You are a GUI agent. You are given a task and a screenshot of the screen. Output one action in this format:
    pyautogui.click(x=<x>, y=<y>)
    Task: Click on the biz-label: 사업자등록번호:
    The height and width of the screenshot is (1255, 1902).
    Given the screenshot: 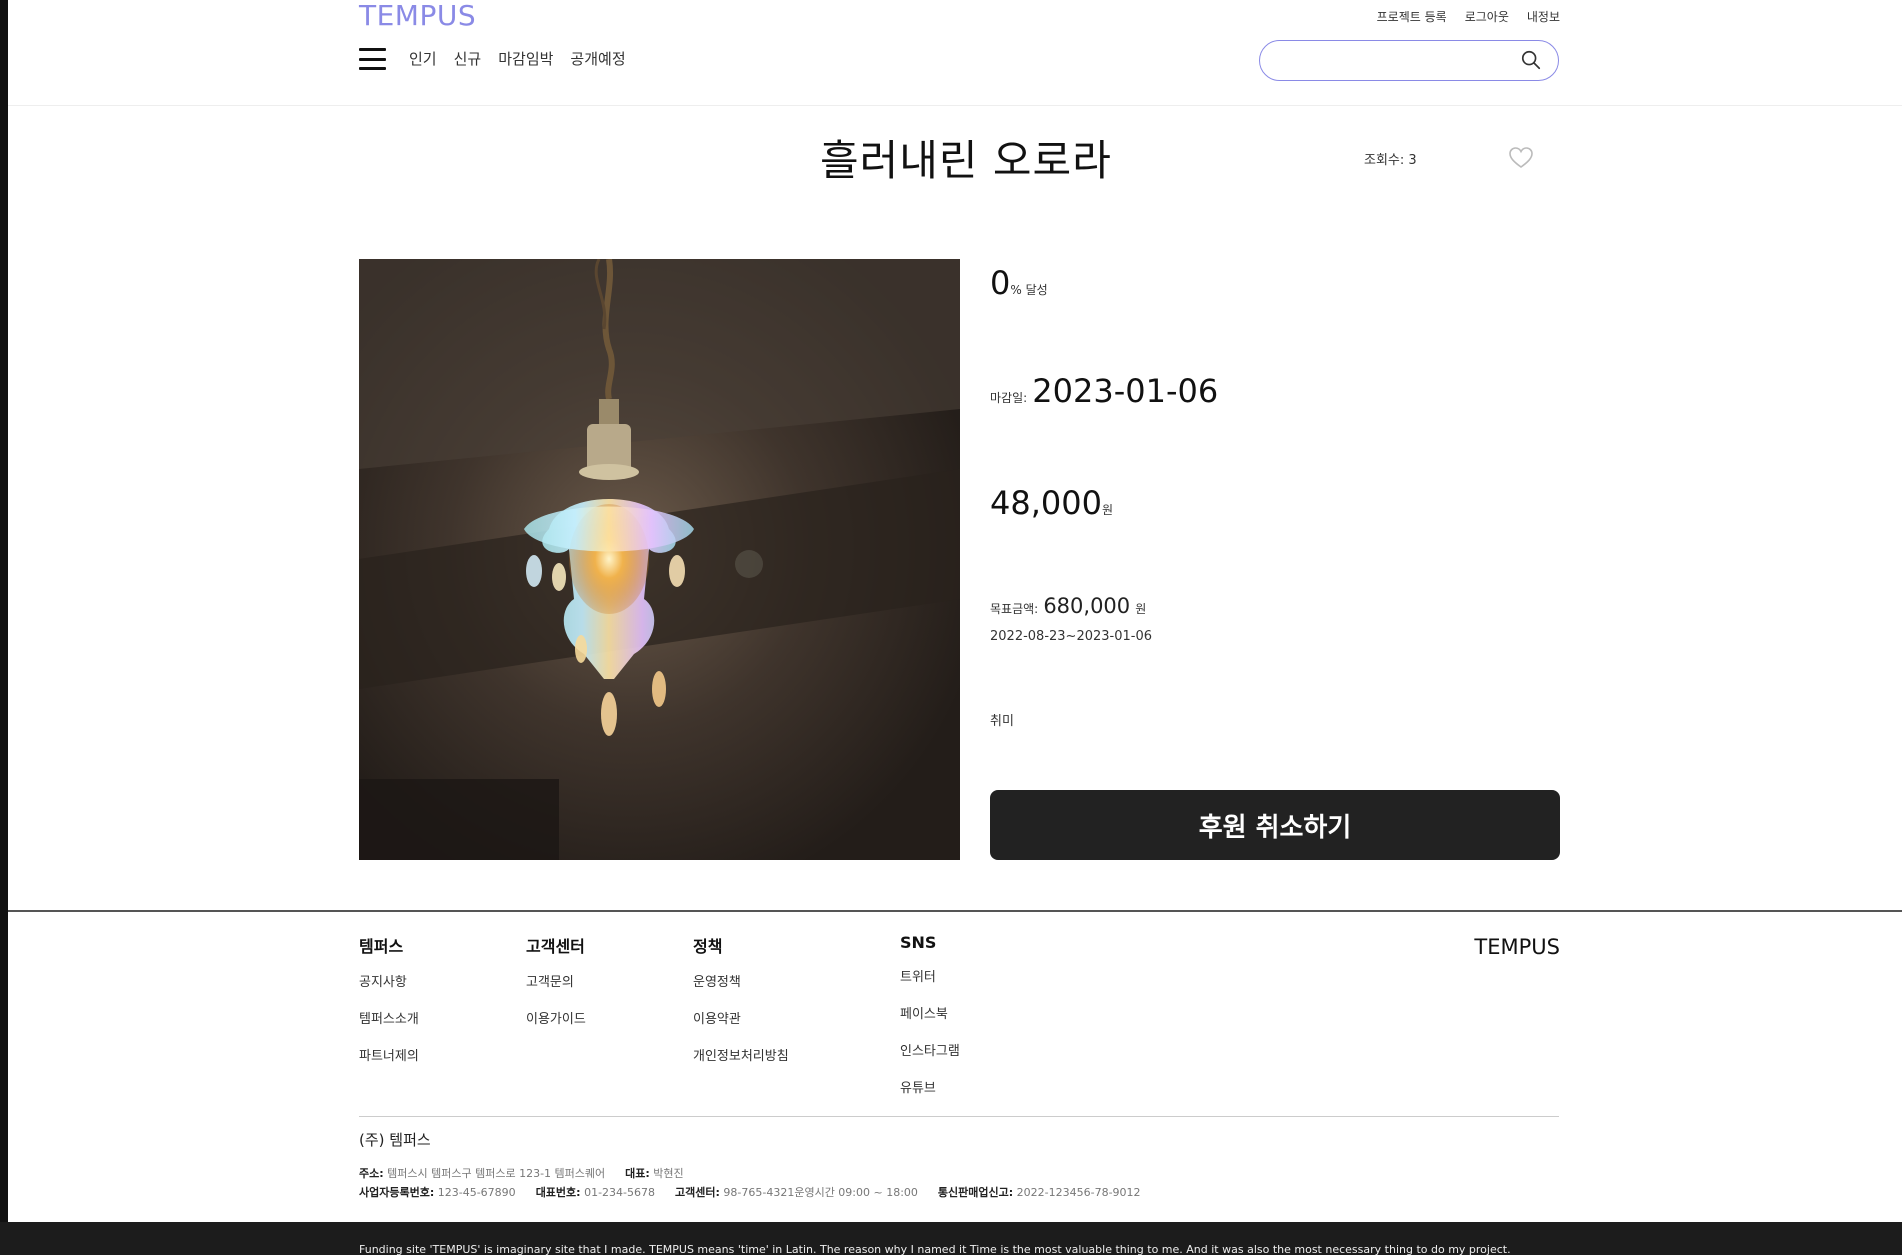 What is the action you would take?
    pyautogui.click(x=397, y=1192)
    